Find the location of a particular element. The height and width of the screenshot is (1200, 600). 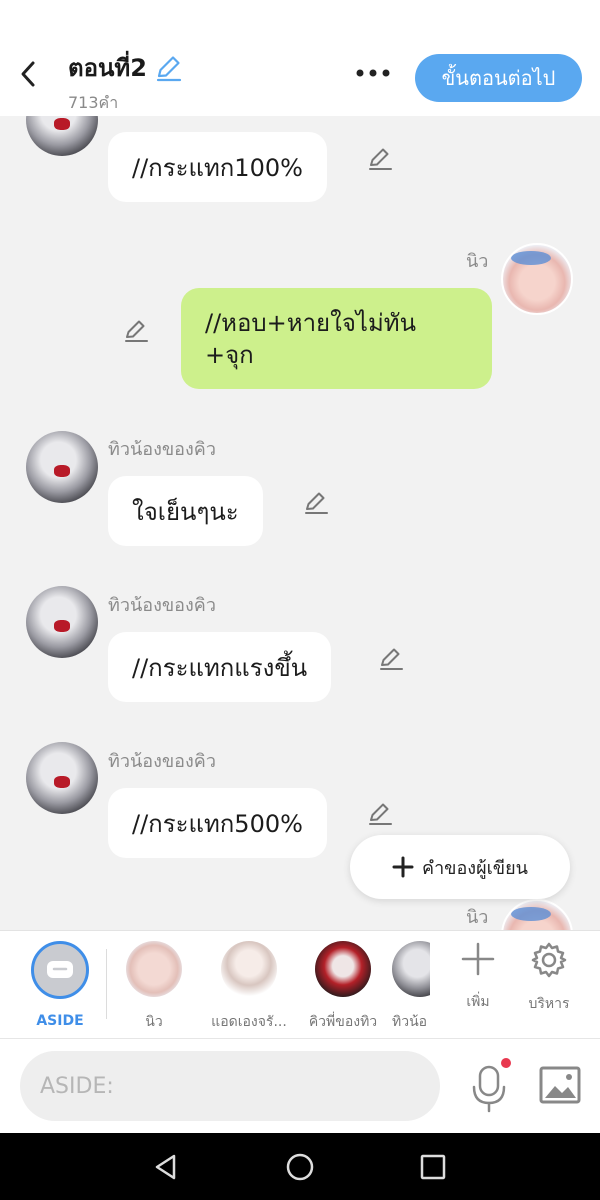

input-bar is located at coordinates (300, 1085).